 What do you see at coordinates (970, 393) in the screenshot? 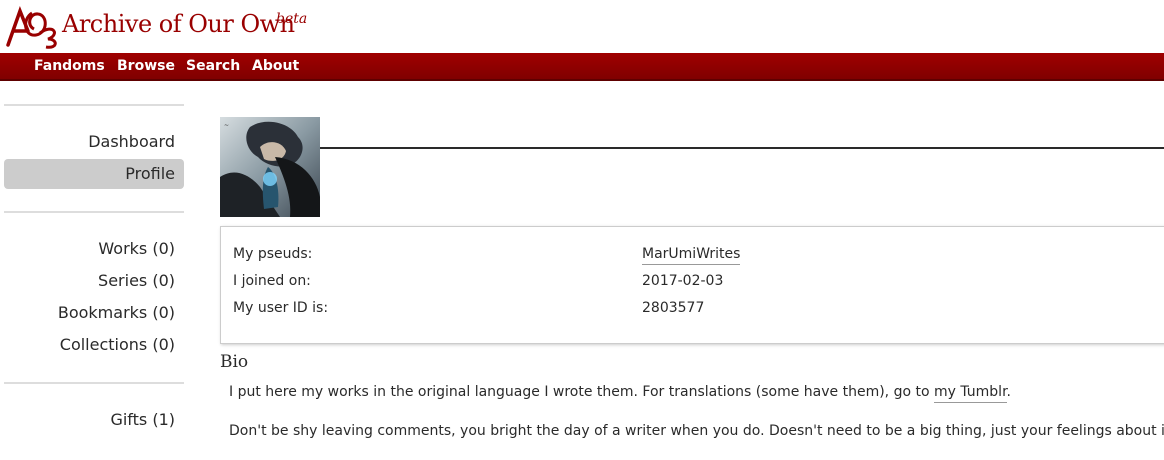
I see `tumblr-link: my Tumblr` at bounding box center [970, 393].